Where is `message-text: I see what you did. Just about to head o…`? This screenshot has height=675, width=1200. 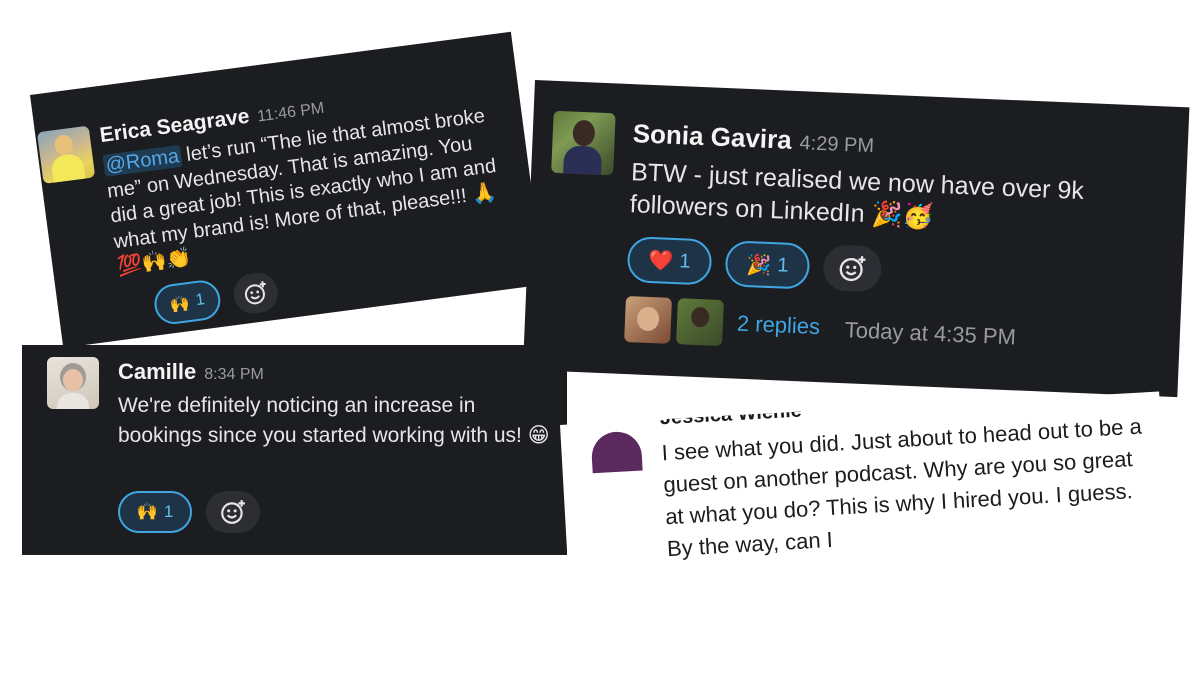 message-text: I see what you did. Just about to head o… is located at coordinates (902, 487).